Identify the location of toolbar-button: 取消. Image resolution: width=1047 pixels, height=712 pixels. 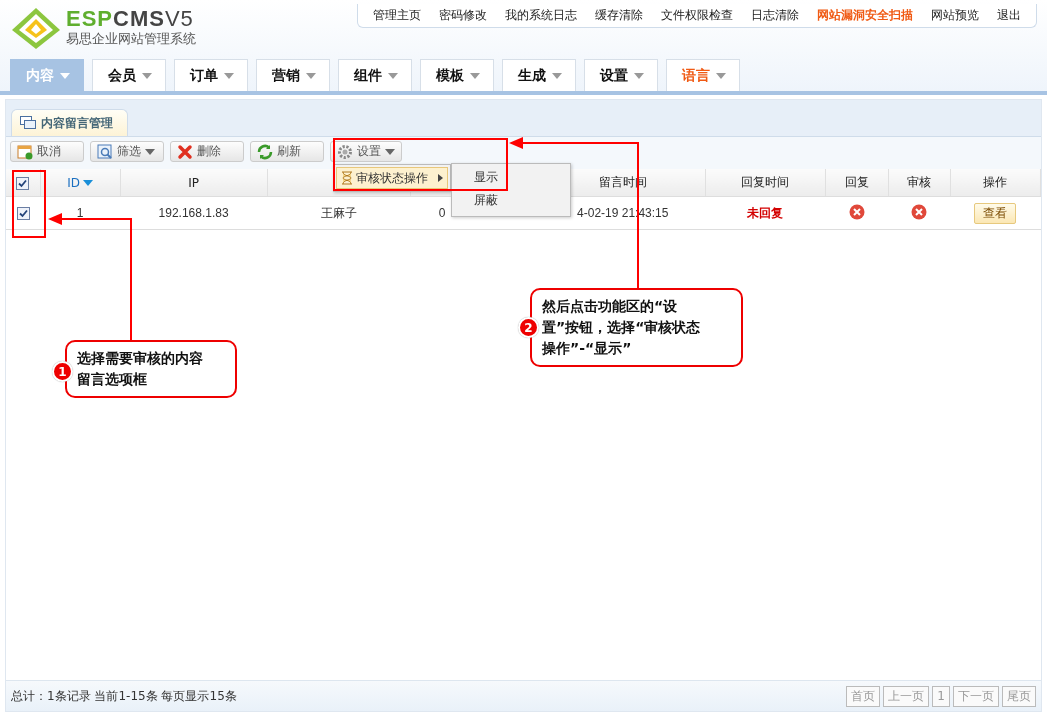
(47, 151).